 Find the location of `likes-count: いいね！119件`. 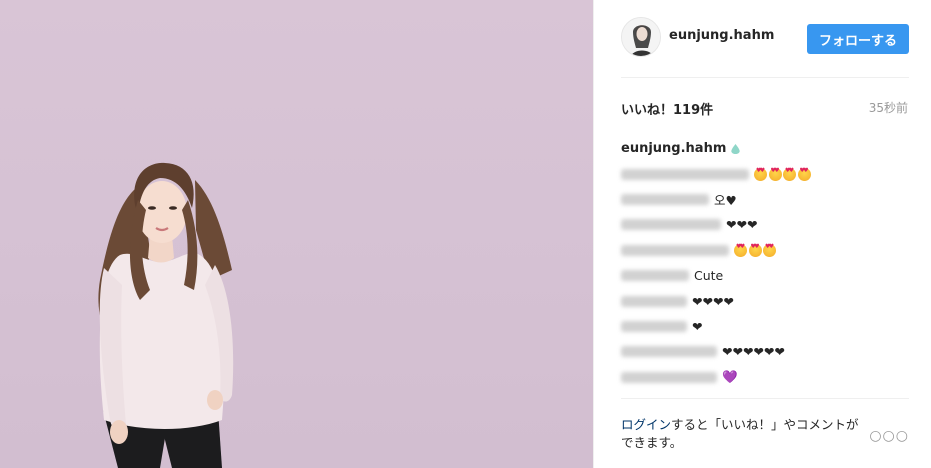

likes-count: いいね！119件 is located at coordinates (667, 108).